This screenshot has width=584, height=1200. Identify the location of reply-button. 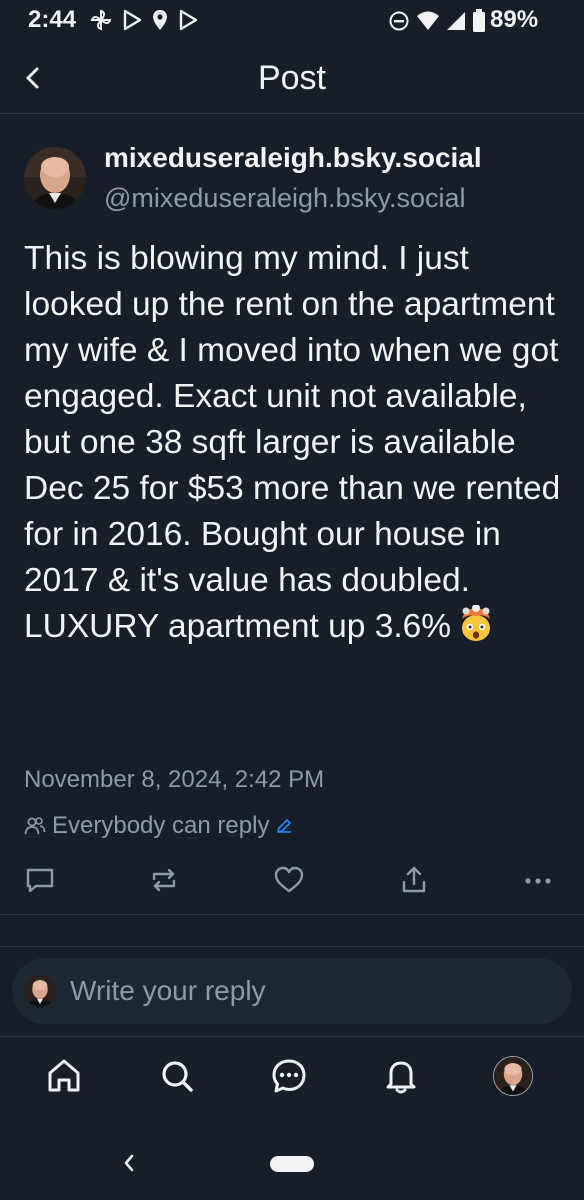
(40, 880).